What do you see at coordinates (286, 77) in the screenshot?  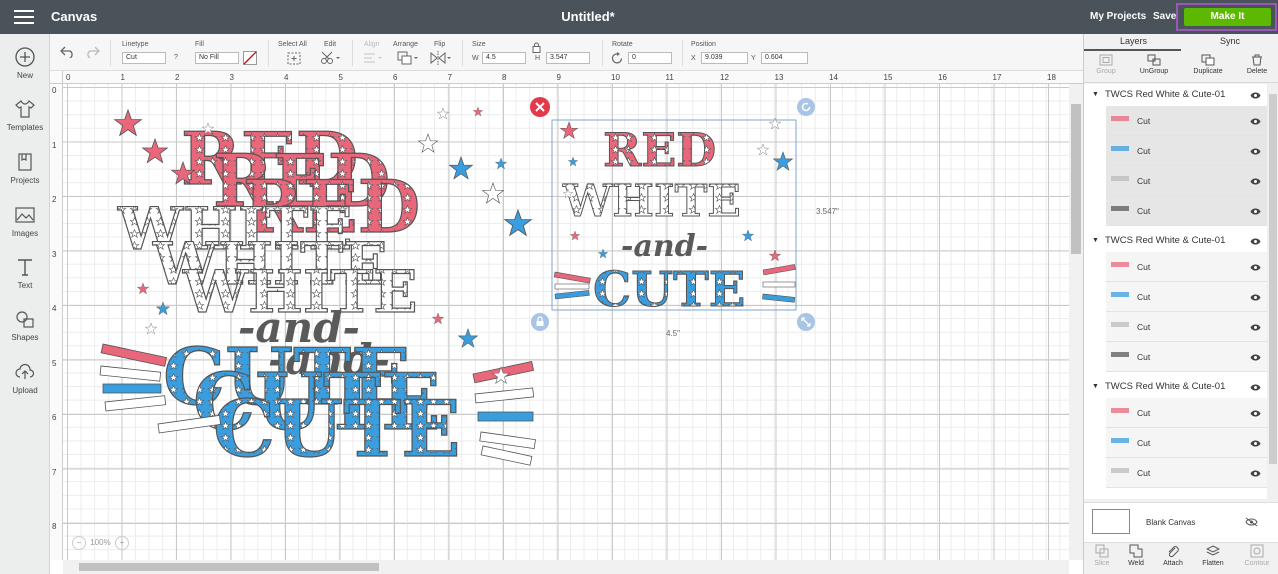 I see `ruler-tick-label: 4` at bounding box center [286, 77].